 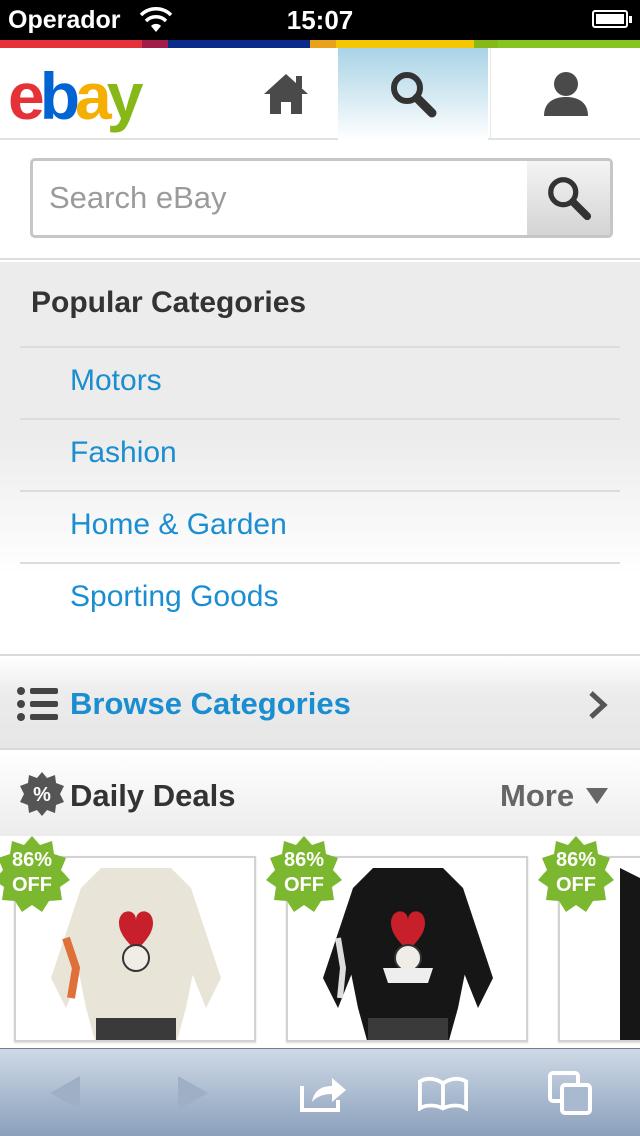 I want to click on section-title: Popular Categories, so click(x=169, y=302).